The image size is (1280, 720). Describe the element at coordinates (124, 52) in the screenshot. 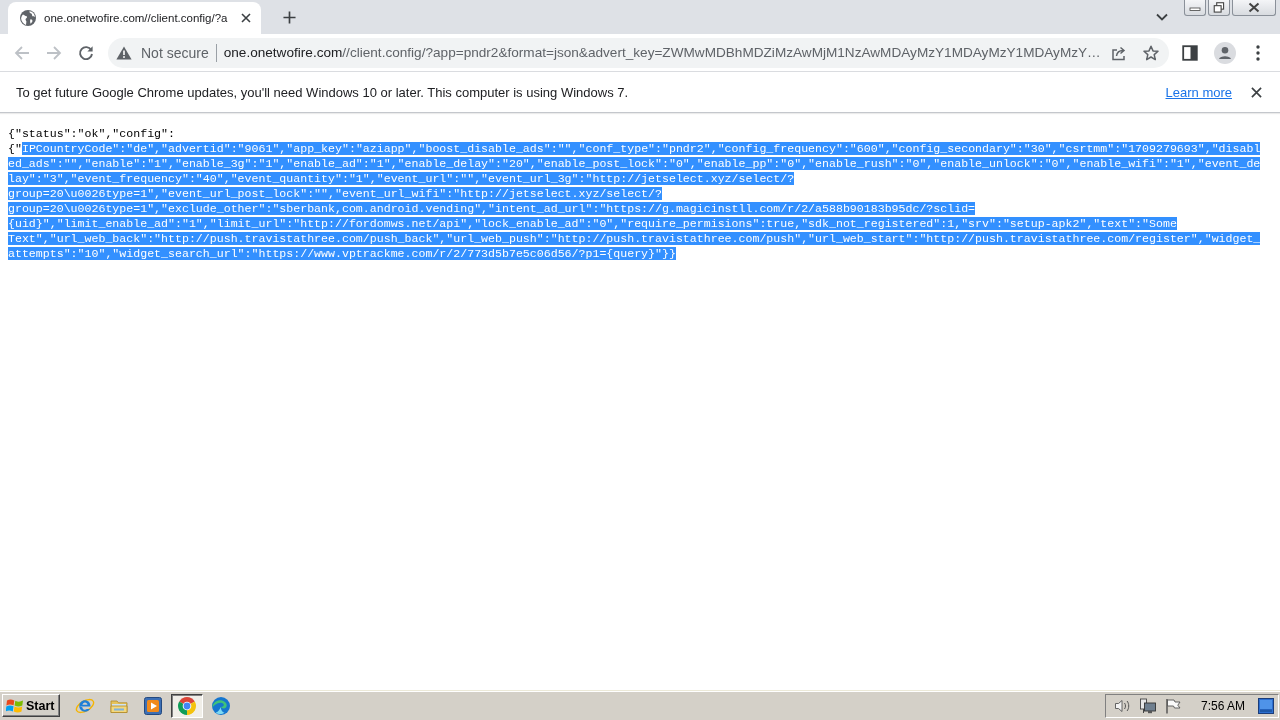

I see `warning-icon` at that location.